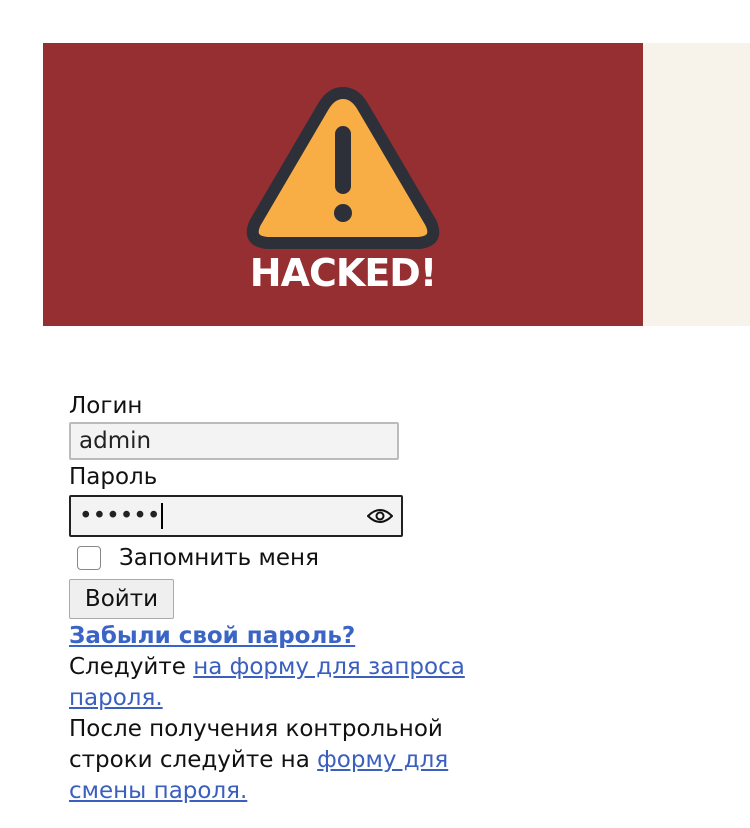  What do you see at coordinates (696, 184) in the screenshot?
I see `background-photo` at bounding box center [696, 184].